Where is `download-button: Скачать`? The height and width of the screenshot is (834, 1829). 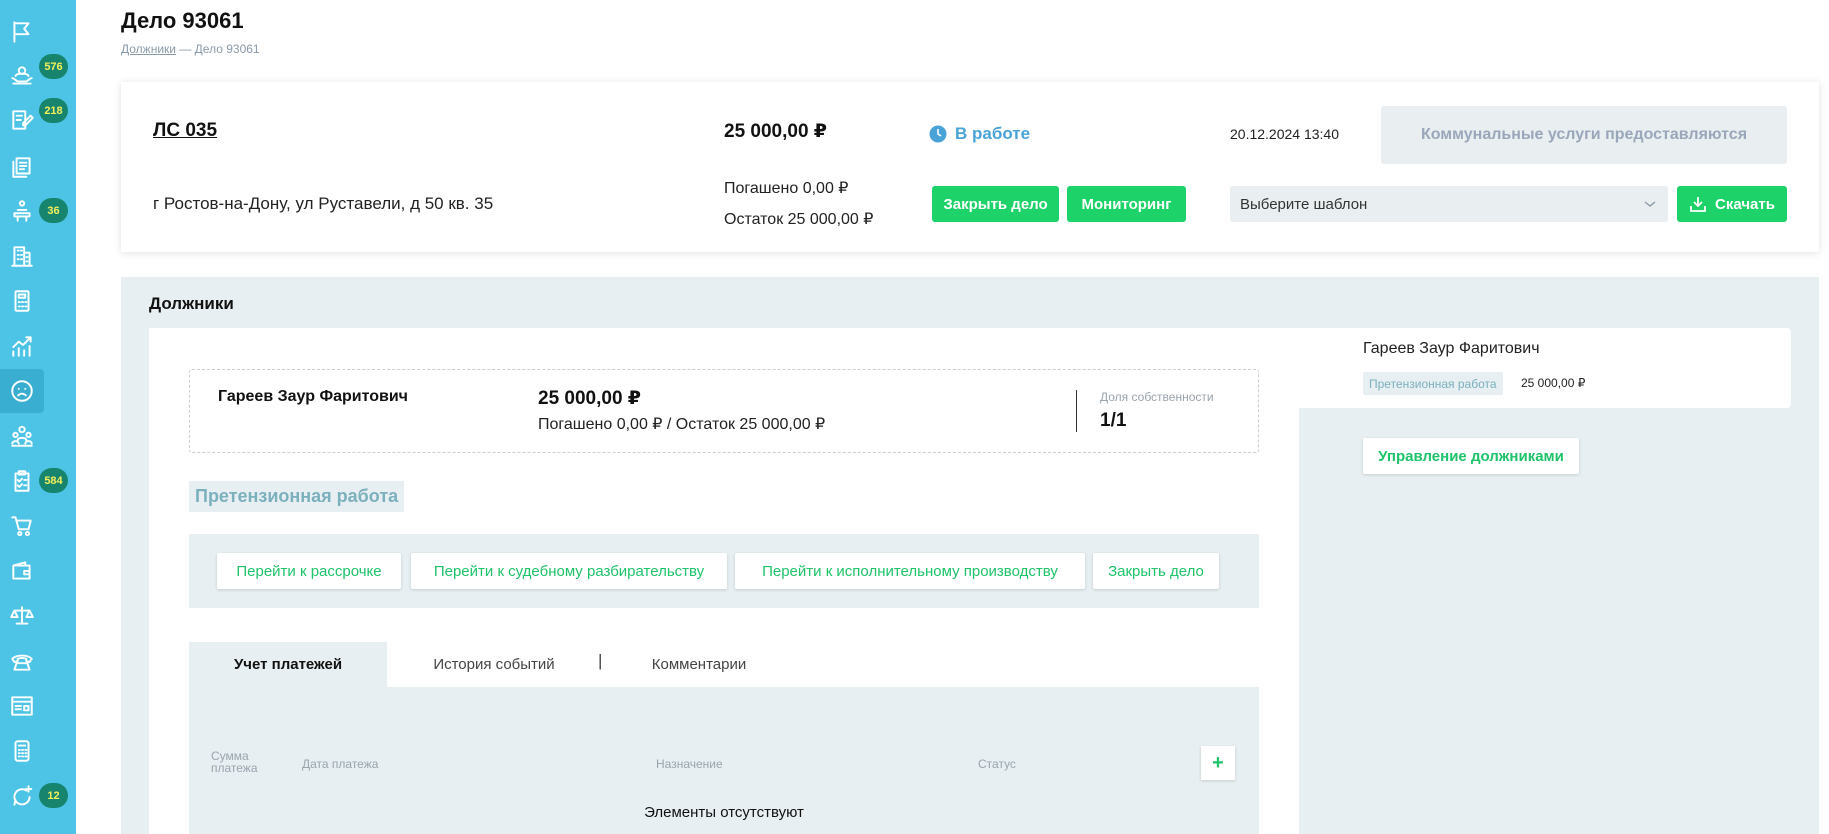
download-button: Скачать is located at coordinates (1732, 204).